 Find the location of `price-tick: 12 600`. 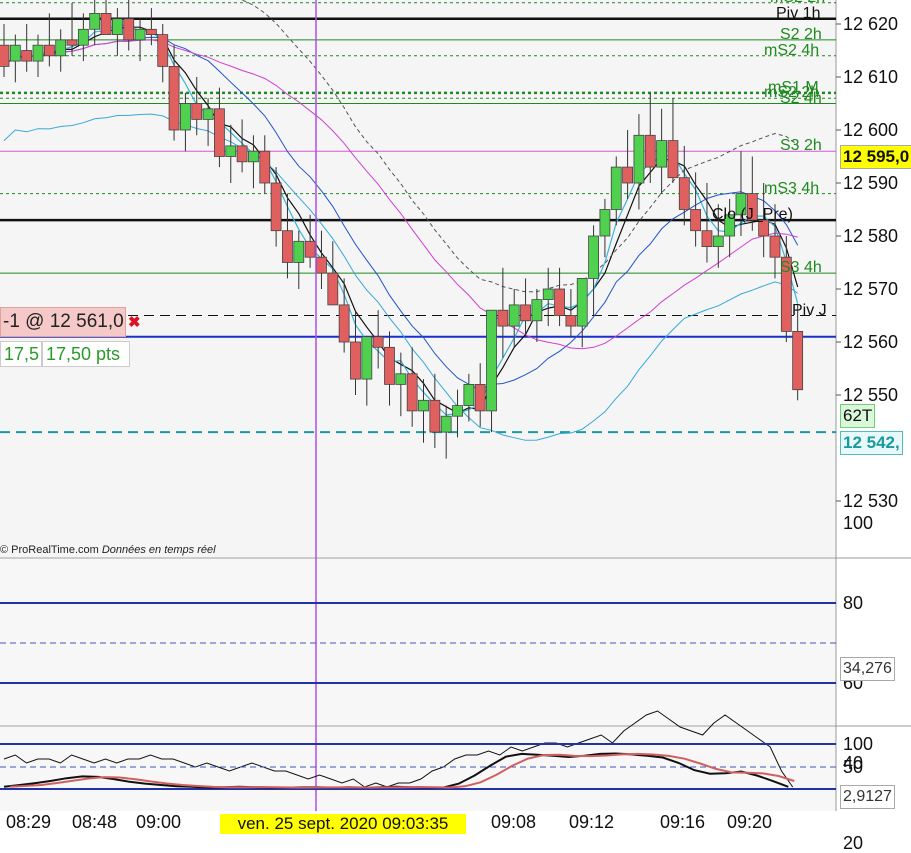

price-tick: 12 600 is located at coordinates (871, 130).